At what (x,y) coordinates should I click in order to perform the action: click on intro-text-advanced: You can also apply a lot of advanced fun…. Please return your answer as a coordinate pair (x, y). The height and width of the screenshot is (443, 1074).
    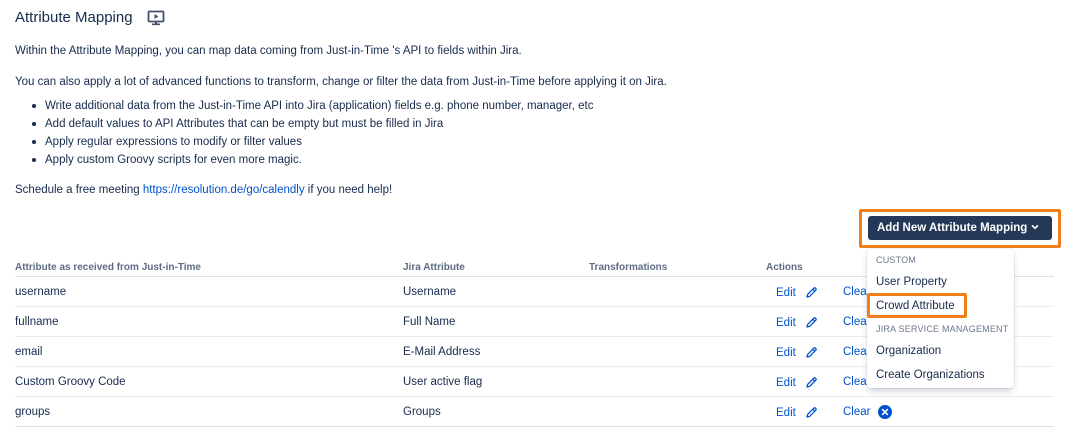
    Looking at the image, I should click on (341, 82).